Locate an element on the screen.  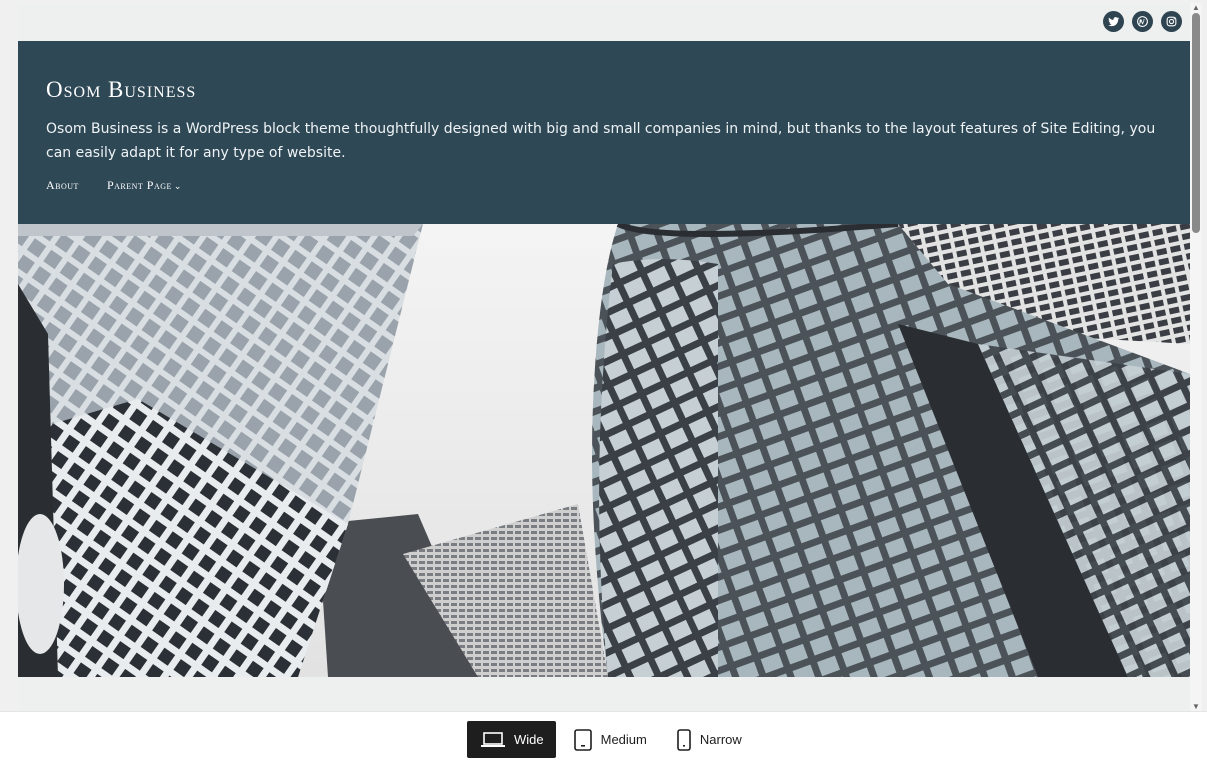
medium-view-button: Medium is located at coordinates (609, 739).